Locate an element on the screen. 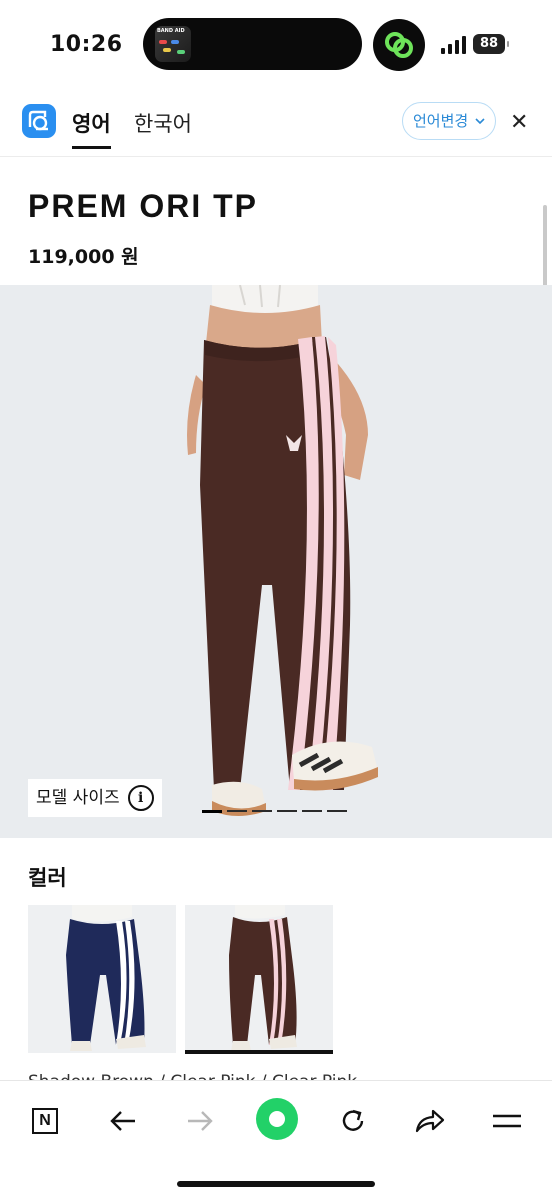 Image resolution: width=552 pixels, height=1201 pixels. forward-icon is located at coordinates (200, 1121).